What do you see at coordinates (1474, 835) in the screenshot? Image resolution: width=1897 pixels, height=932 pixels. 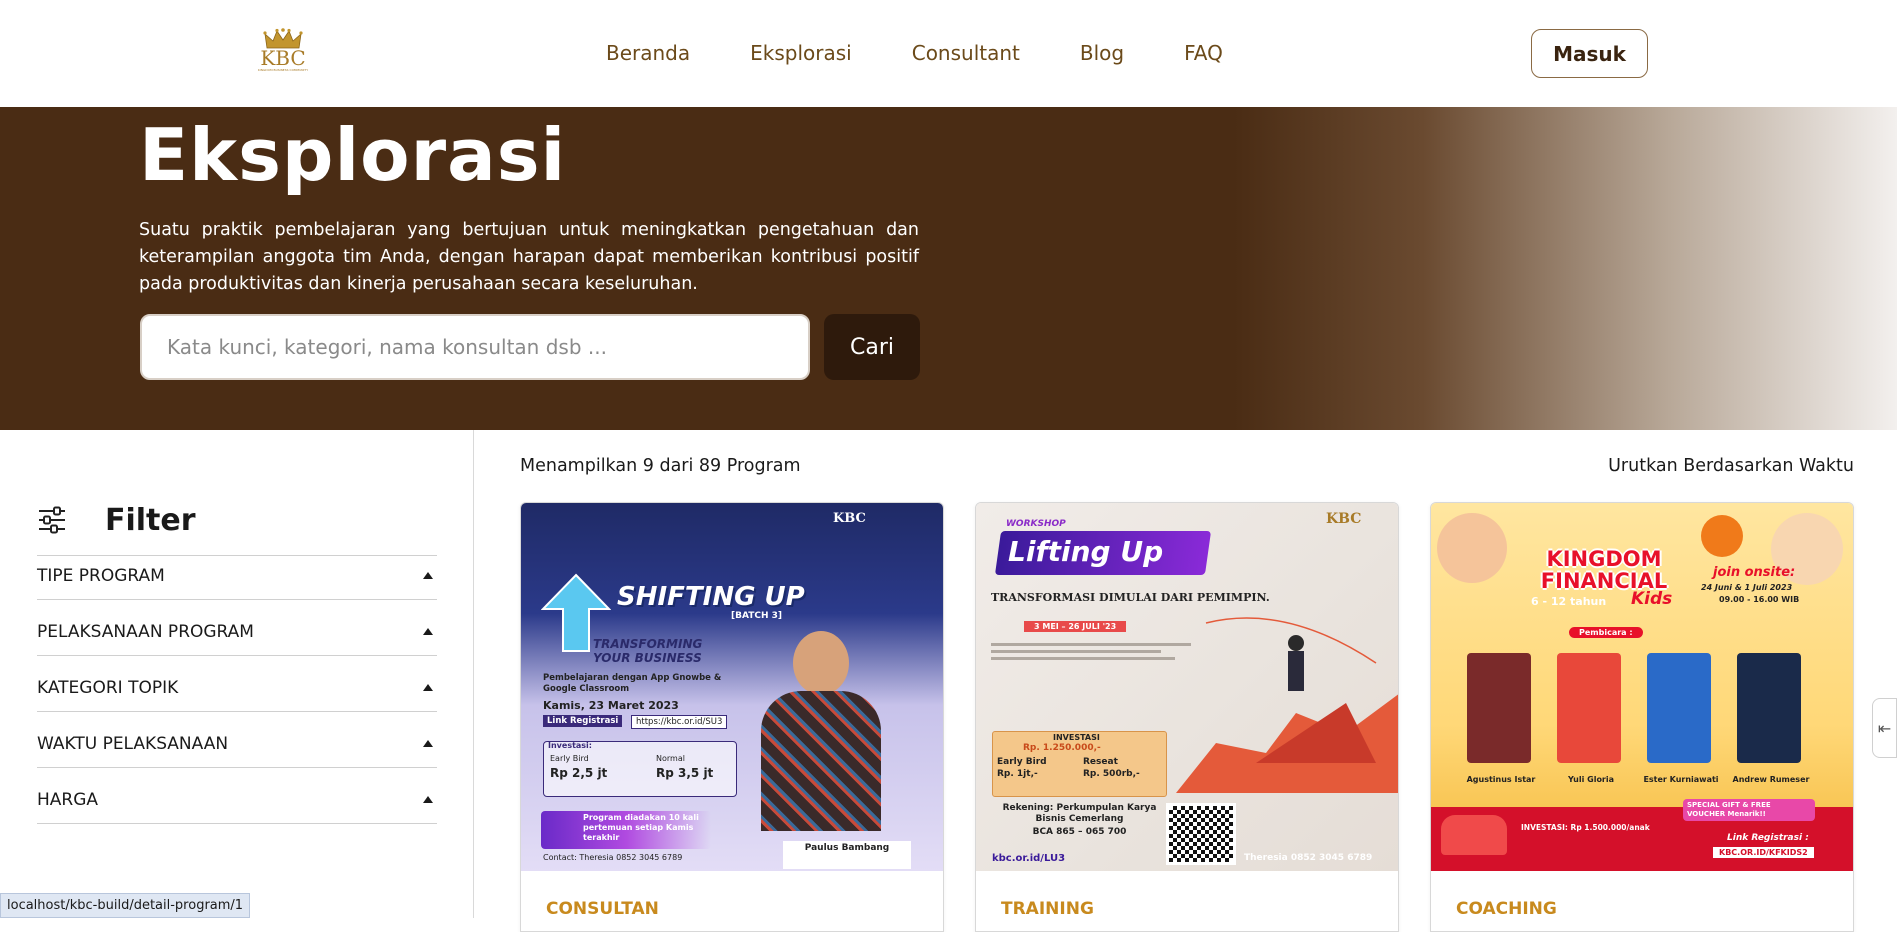 I see `car-icon` at bounding box center [1474, 835].